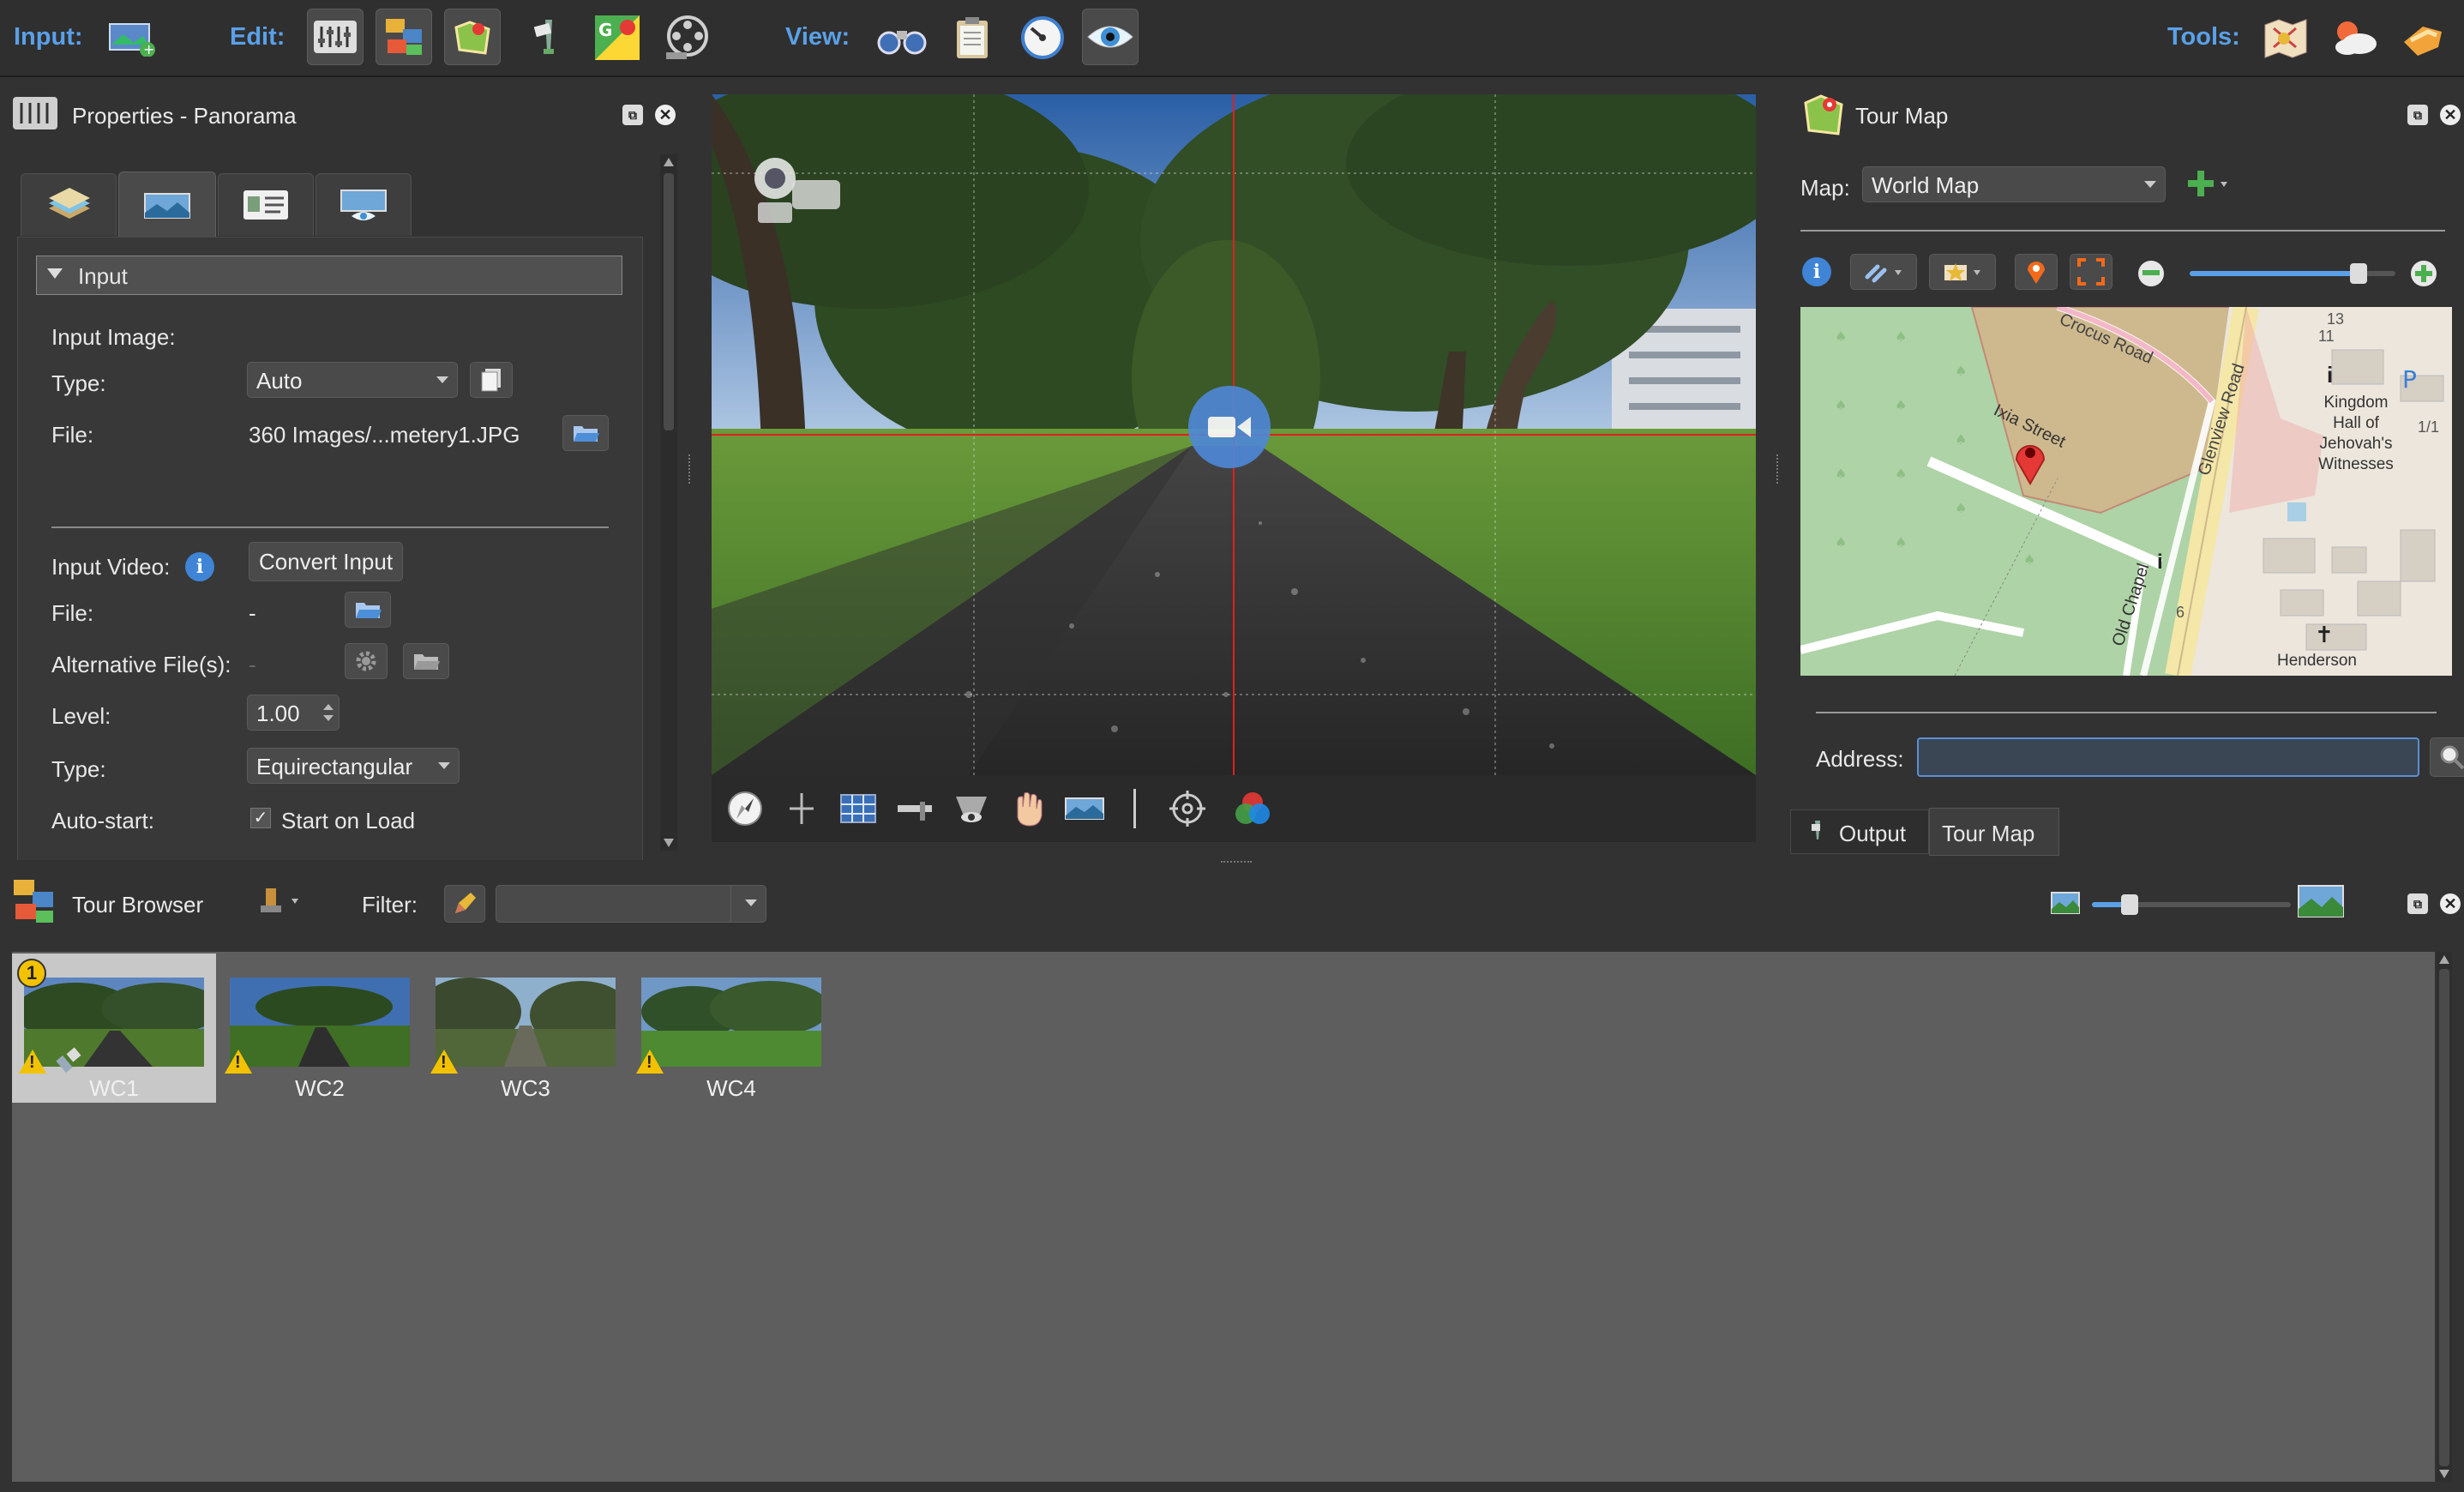 Image resolution: width=2464 pixels, height=1492 pixels. What do you see at coordinates (1042, 37) in the screenshot?
I see `gauge-button` at bounding box center [1042, 37].